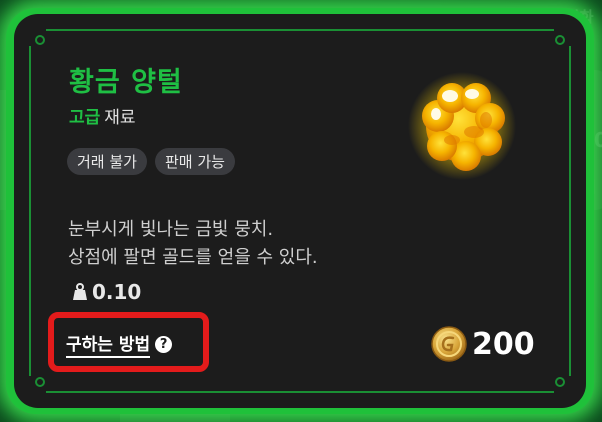 This screenshot has width=602, height=422. I want to click on sell-price: 200, so click(482, 344).